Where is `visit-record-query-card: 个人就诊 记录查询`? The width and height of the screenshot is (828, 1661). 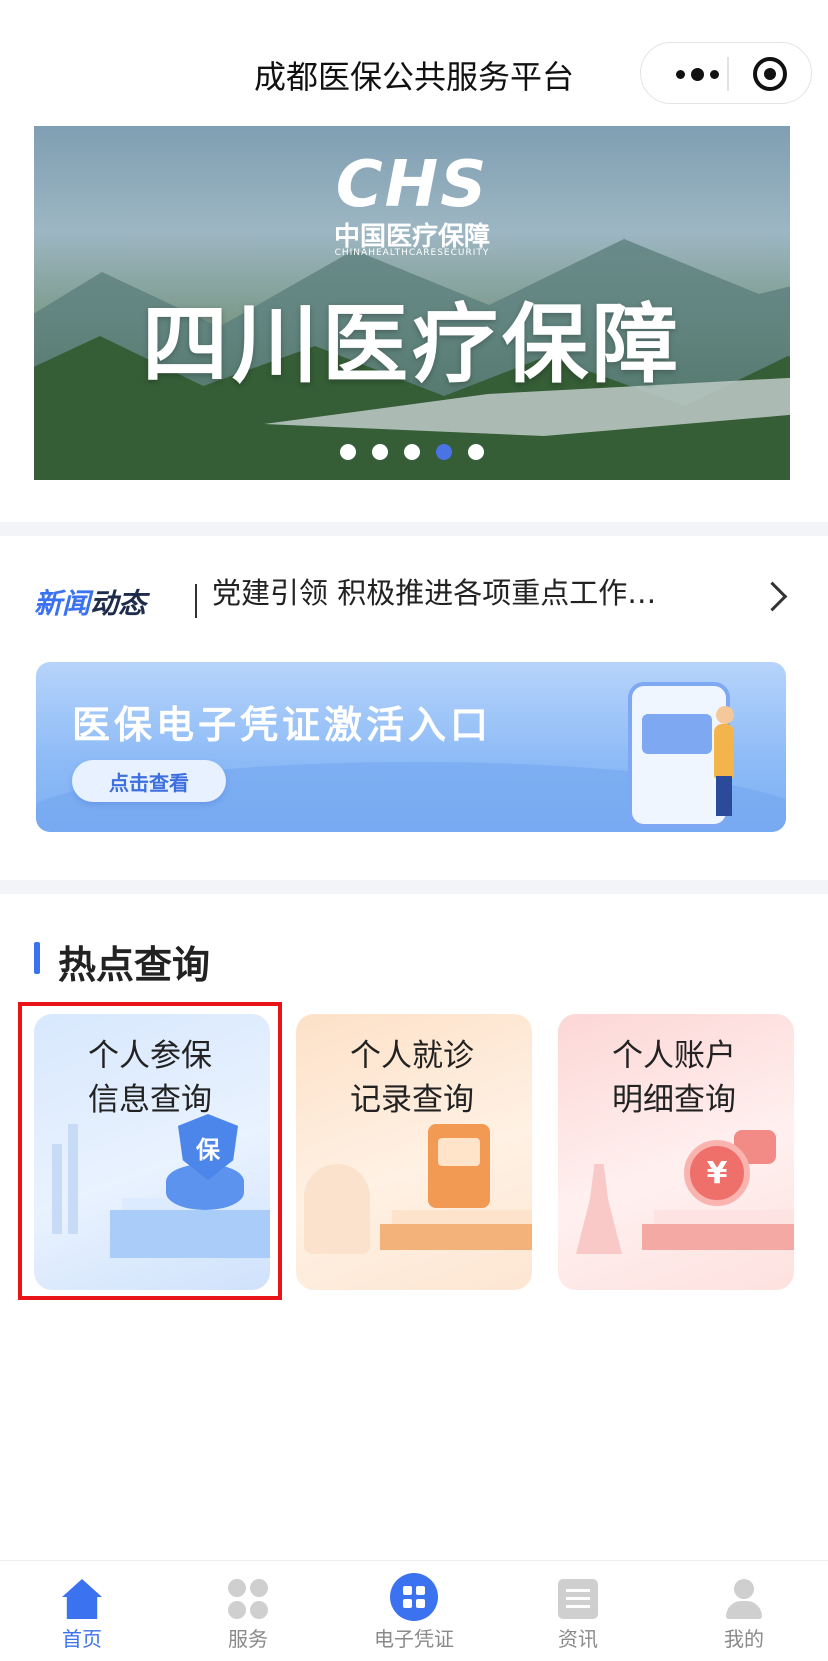 visit-record-query-card: 个人就诊 记录查询 is located at coordinates (414, 1152).